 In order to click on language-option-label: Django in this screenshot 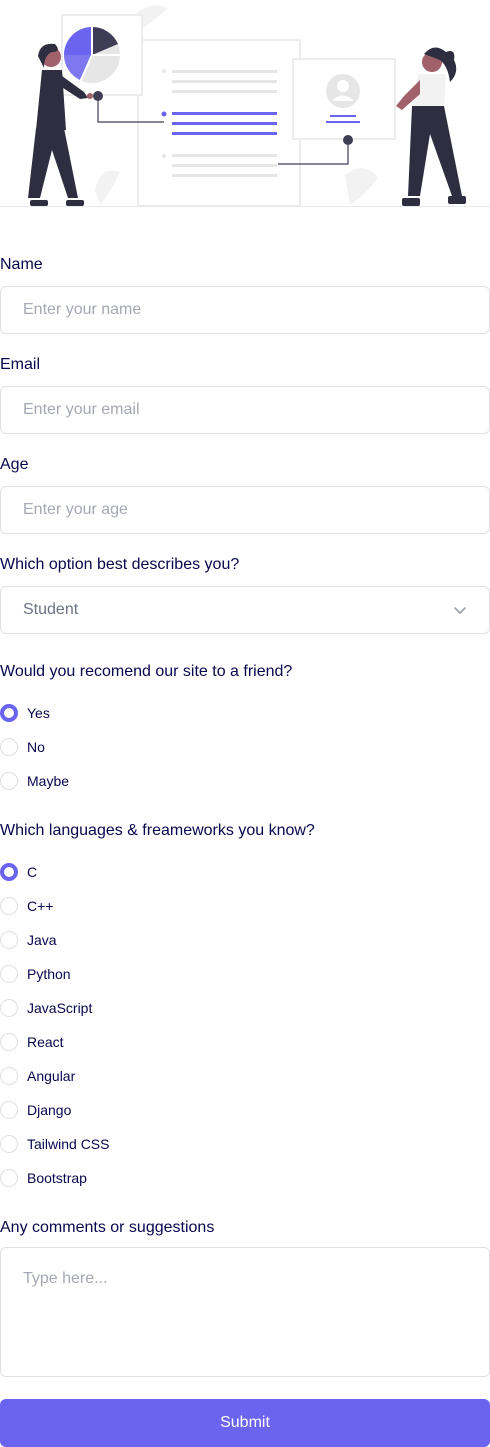, I will do `click(49, 1110)`.